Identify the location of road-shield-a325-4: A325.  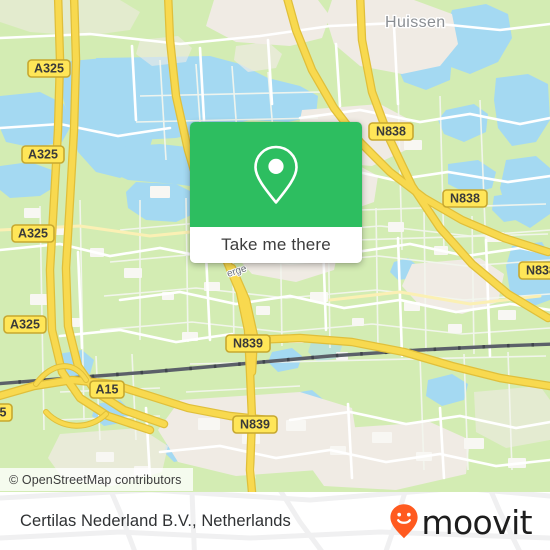
(25, 324).